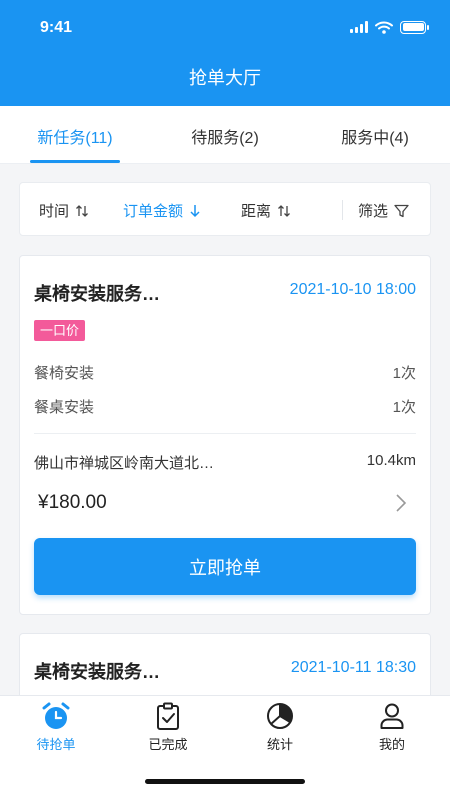 The height and width of the screenshot is (800, 450). Describe the element at coordinates (352, 289) in the screenshot. I see `order-time: 2021-10-10 18:00` at that location.